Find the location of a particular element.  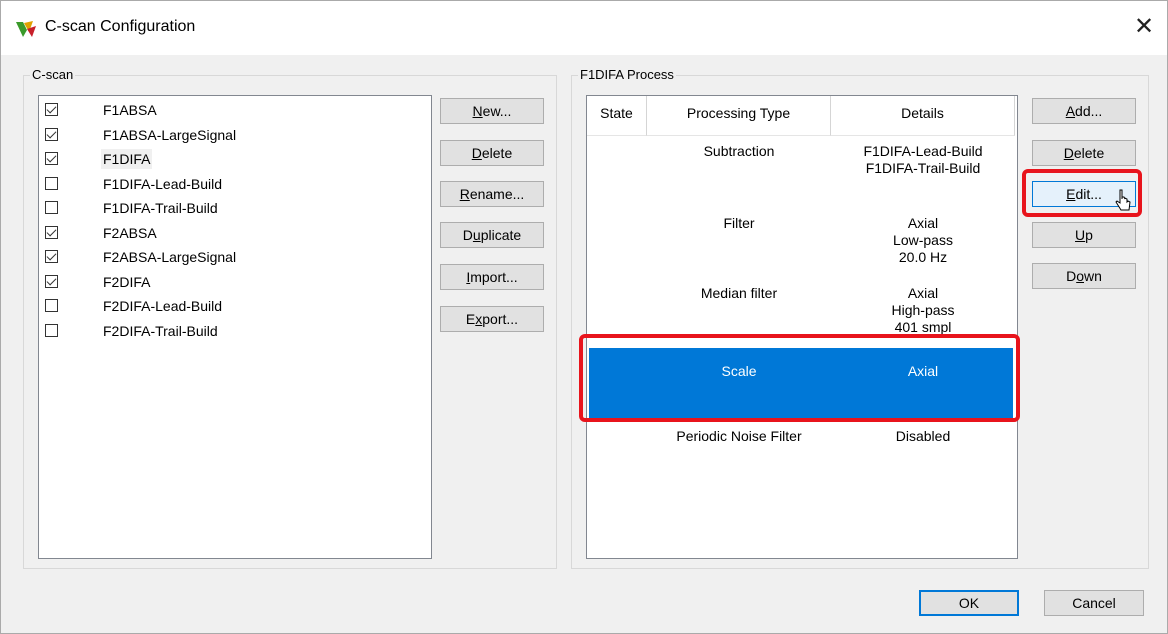

selected-row-background is located at coordinates (801, 383).